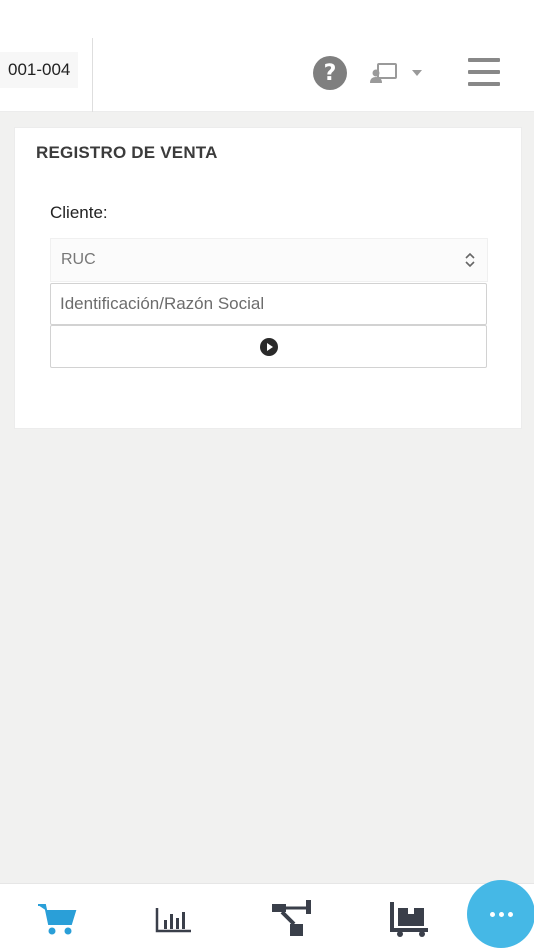 This screenshot has height=950, width=534. I want to click on cart-icon, so click(57, 919).